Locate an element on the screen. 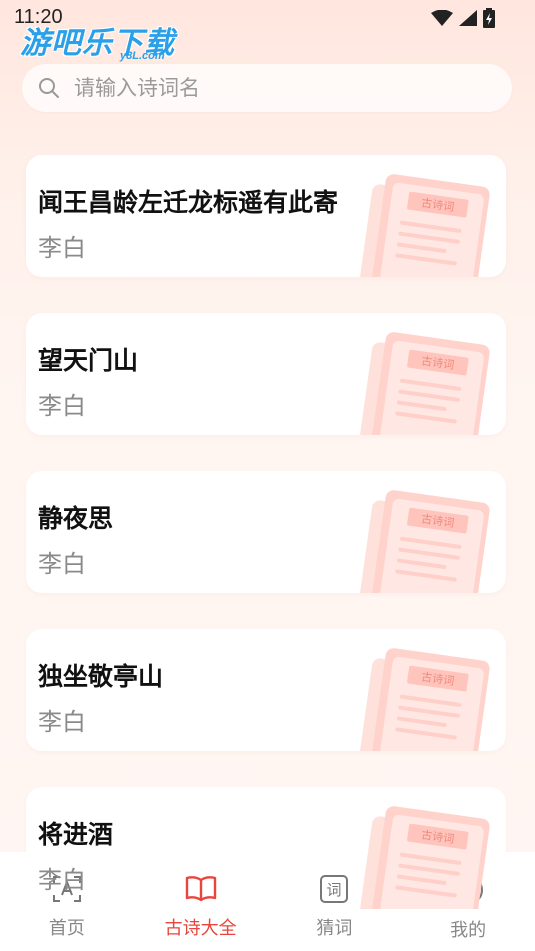  status-icons is located at coordinates (463, 18).